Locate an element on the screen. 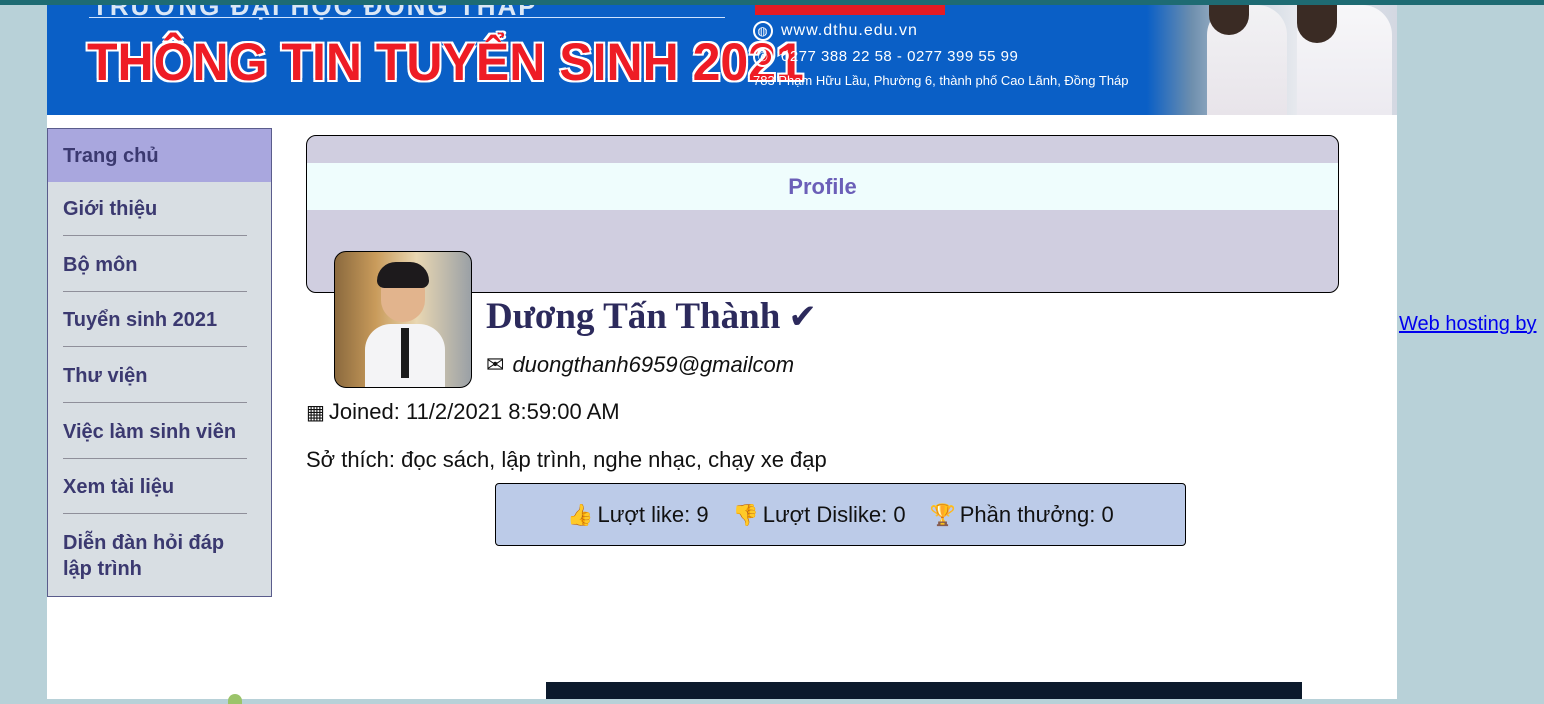 The image size is (1544, 704). school-name: TRƯỜNG ĐẠI HỌC ĐỒNG THÁP is located at coordinates (315, 13).